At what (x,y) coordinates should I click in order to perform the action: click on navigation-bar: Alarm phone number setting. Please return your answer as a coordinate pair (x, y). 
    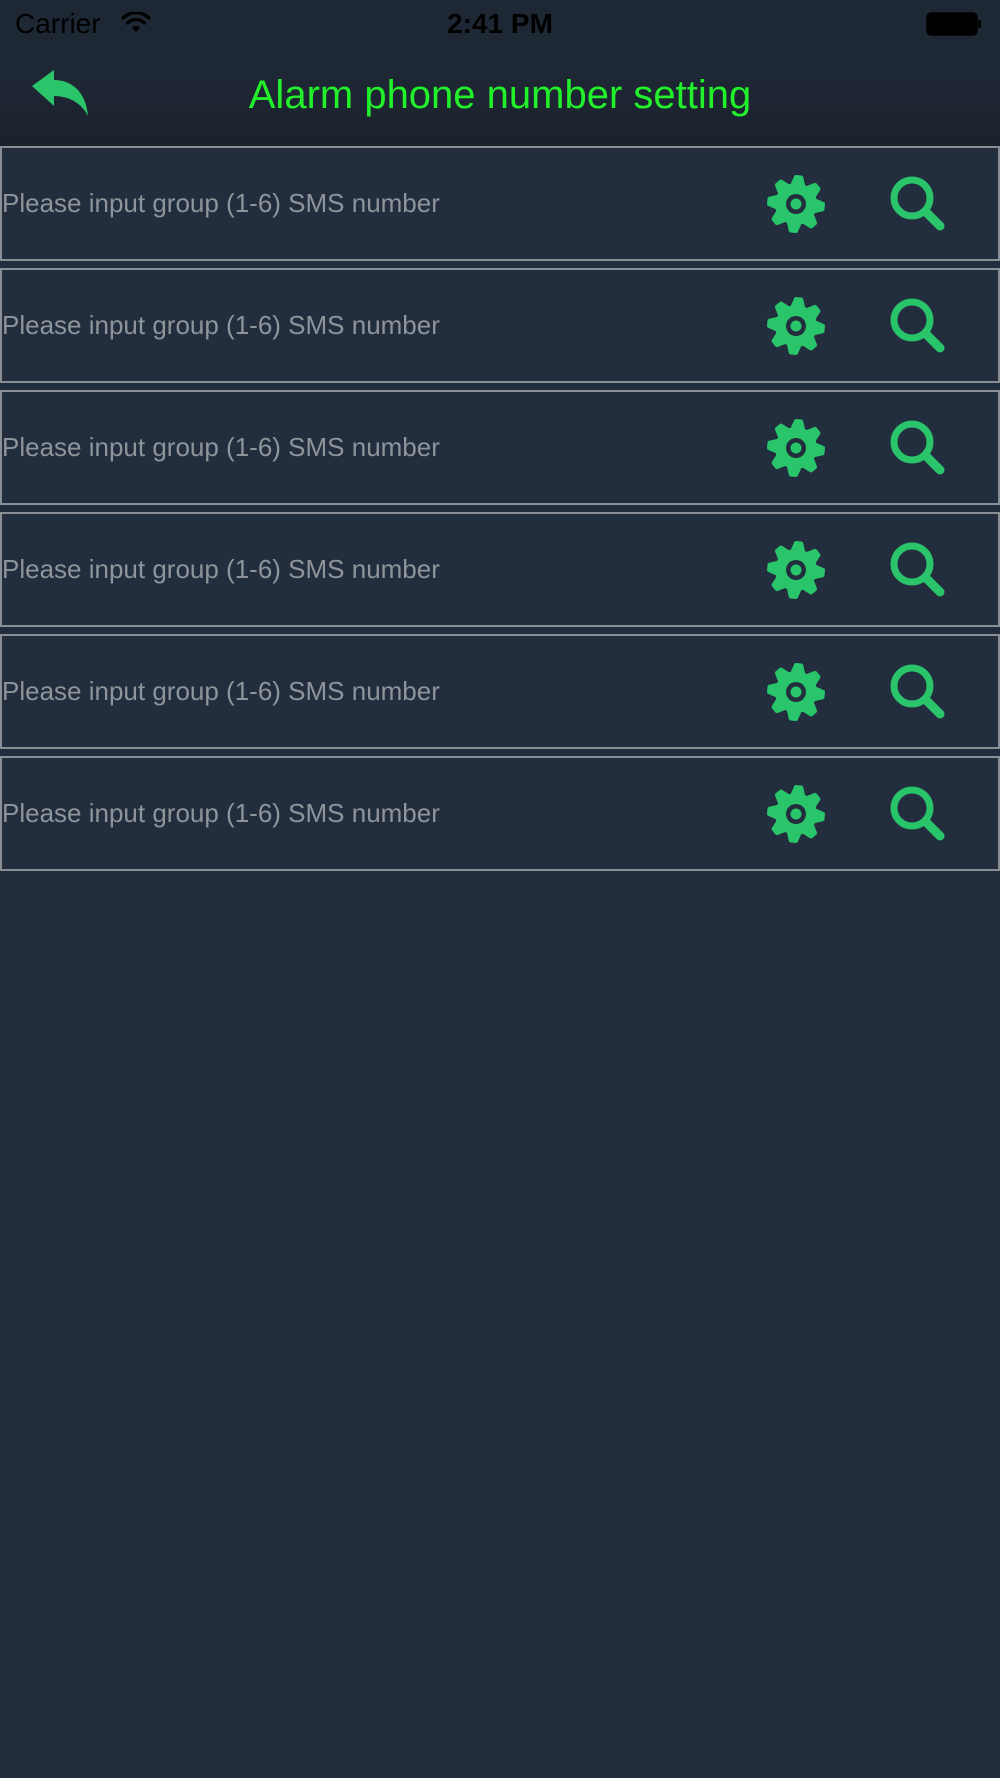
    Looking at the image, I should click on (500, 98).